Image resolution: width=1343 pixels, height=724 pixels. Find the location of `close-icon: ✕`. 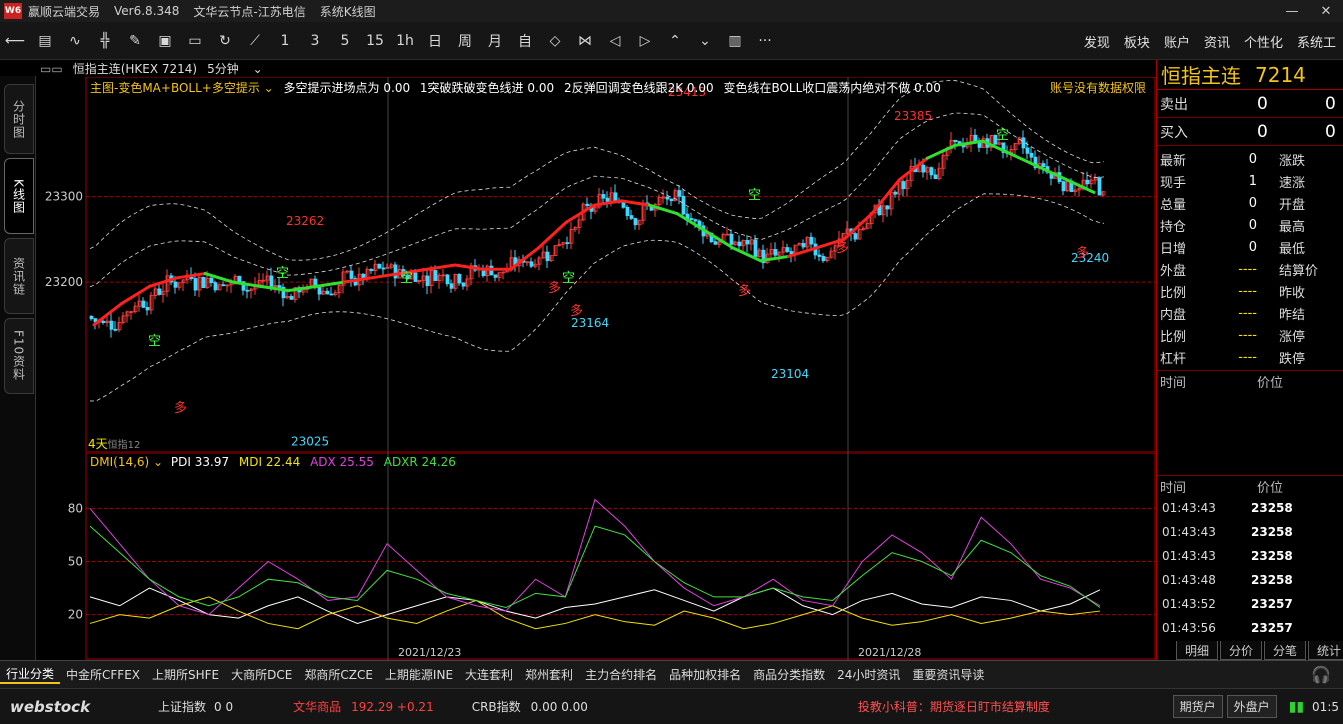

close-icon: ✕ is located at coordinates (1326, 11).